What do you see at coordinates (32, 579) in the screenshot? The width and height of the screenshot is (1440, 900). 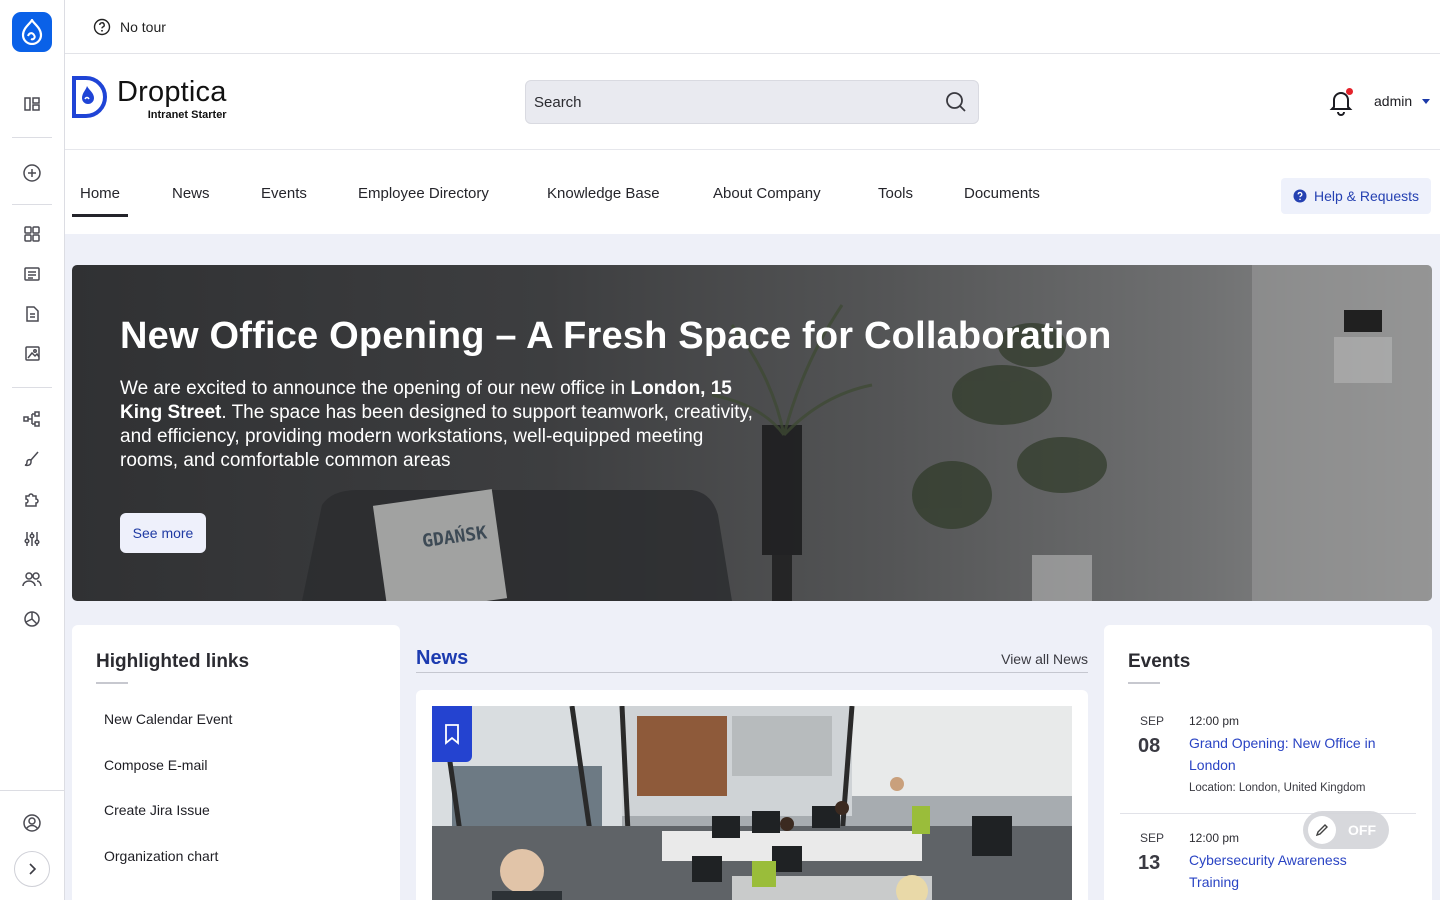 I see `people-icon` at bounding box center [32, 579].